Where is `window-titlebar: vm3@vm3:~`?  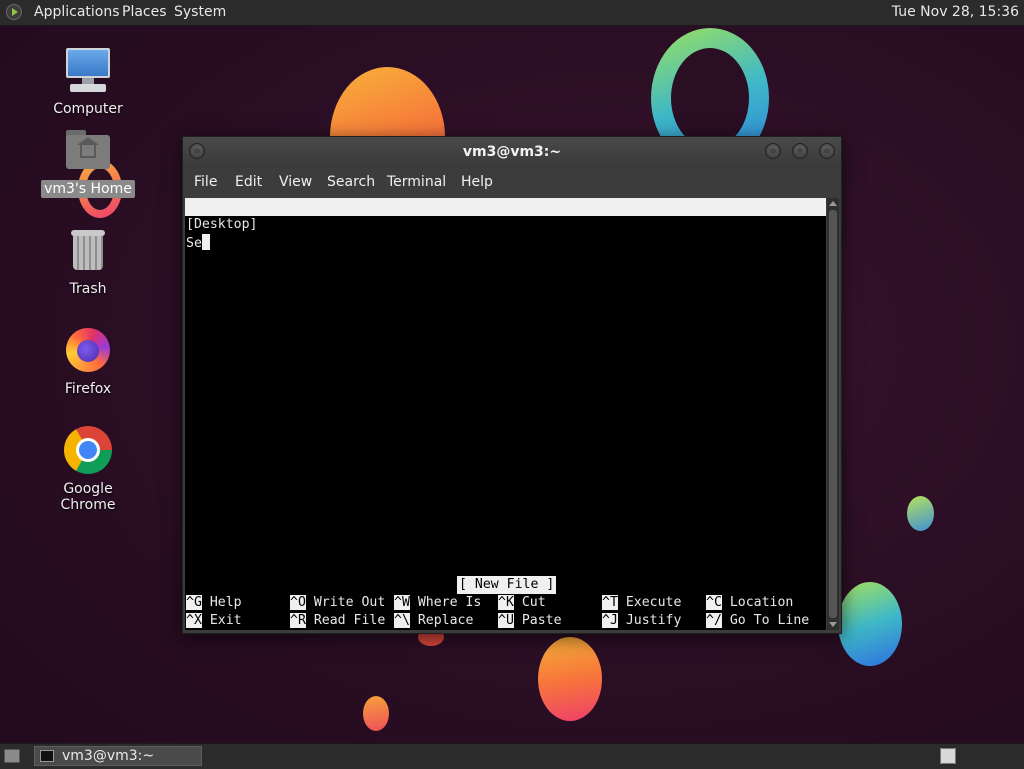
window-titlebar: vm3@vm3:~ is located at coordinates (512, 152).